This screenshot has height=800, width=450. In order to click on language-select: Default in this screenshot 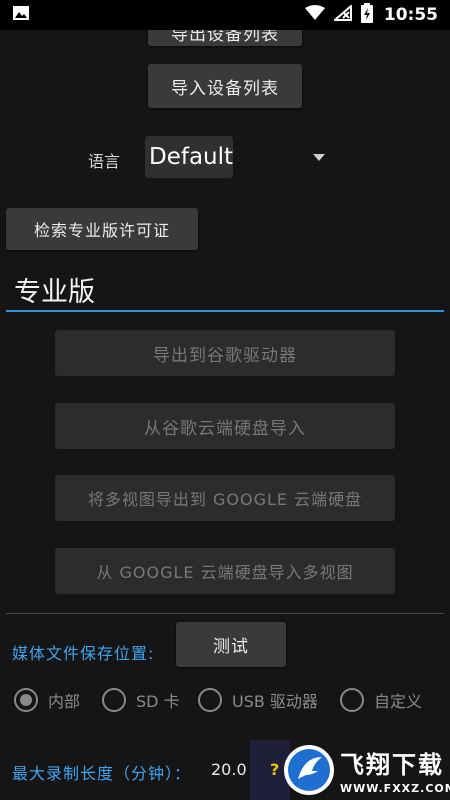, I will do `click(189, 157)`.